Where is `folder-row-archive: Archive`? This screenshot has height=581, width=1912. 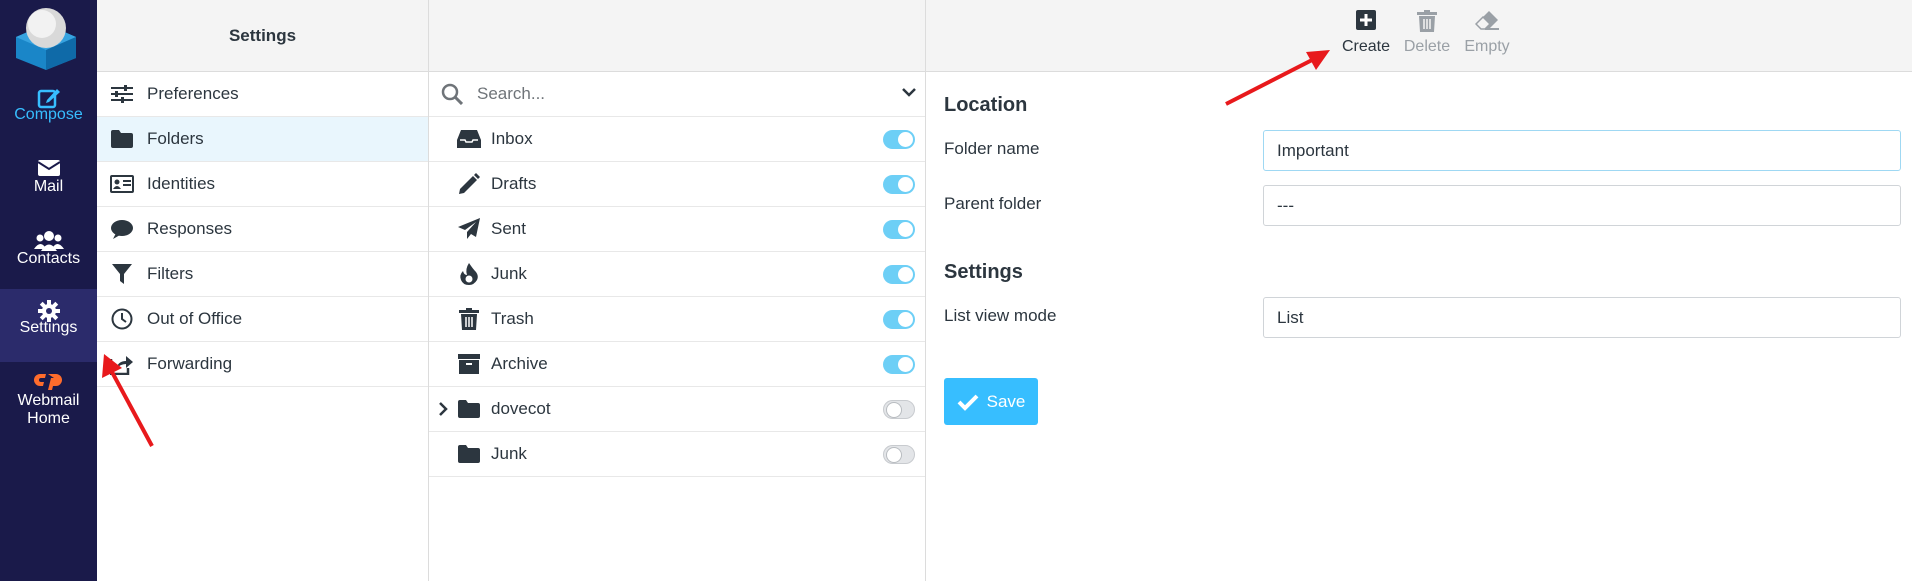 folder-row-archive: Archive is located at coordinates (677, 364).